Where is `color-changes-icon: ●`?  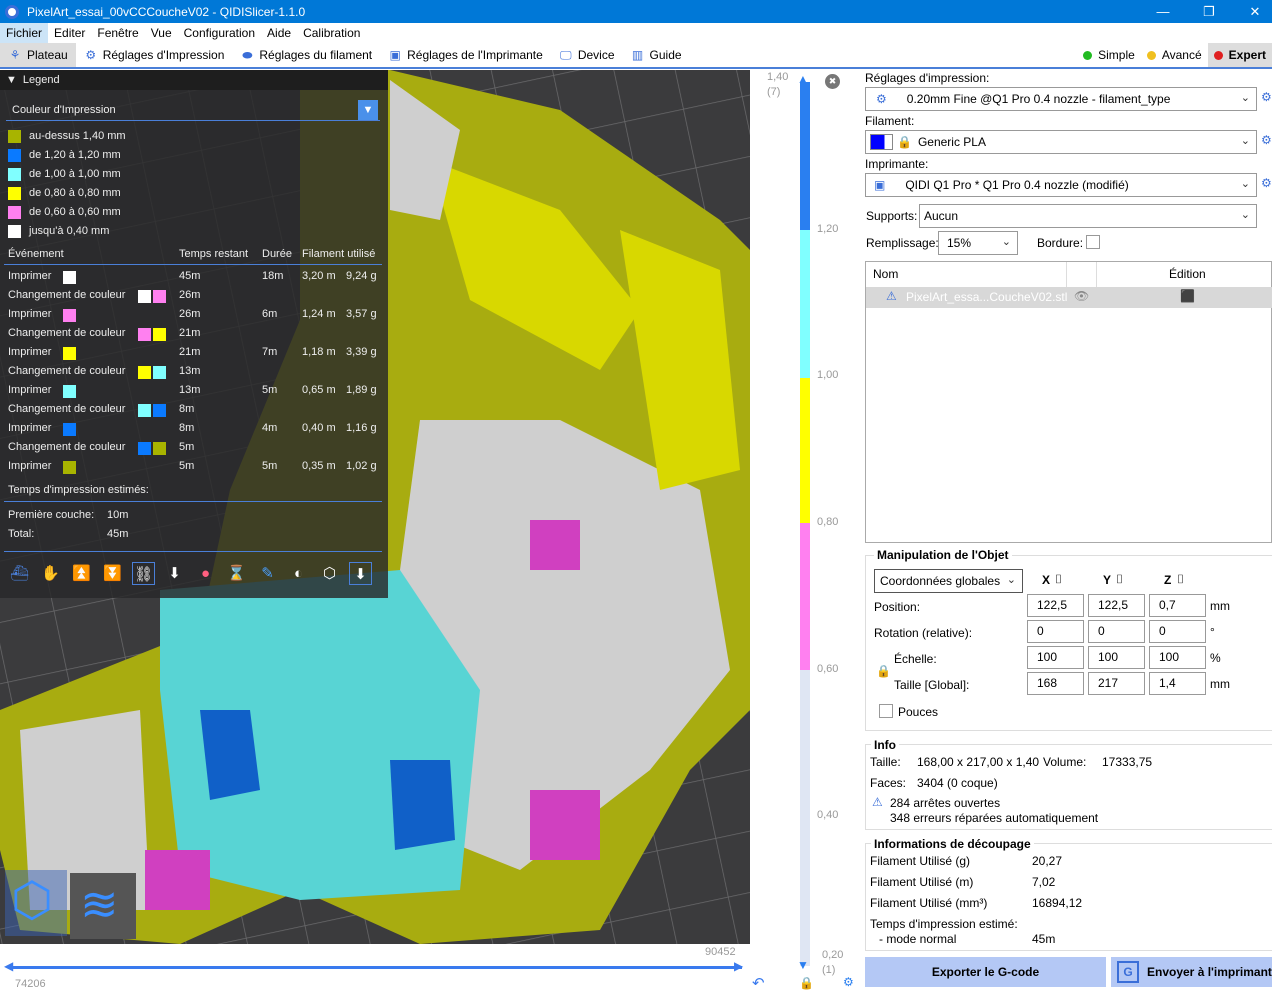 color-changes-icon: ● is located at coordinates (205, 573).